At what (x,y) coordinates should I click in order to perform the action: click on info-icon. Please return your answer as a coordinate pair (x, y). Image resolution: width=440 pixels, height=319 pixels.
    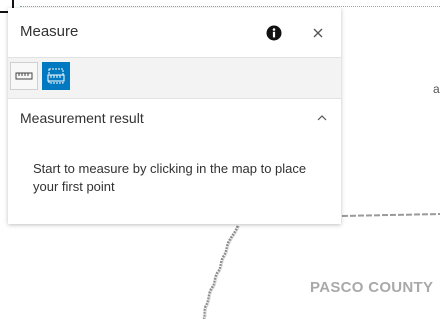
    Looking at the image, I should click on (274, 33).